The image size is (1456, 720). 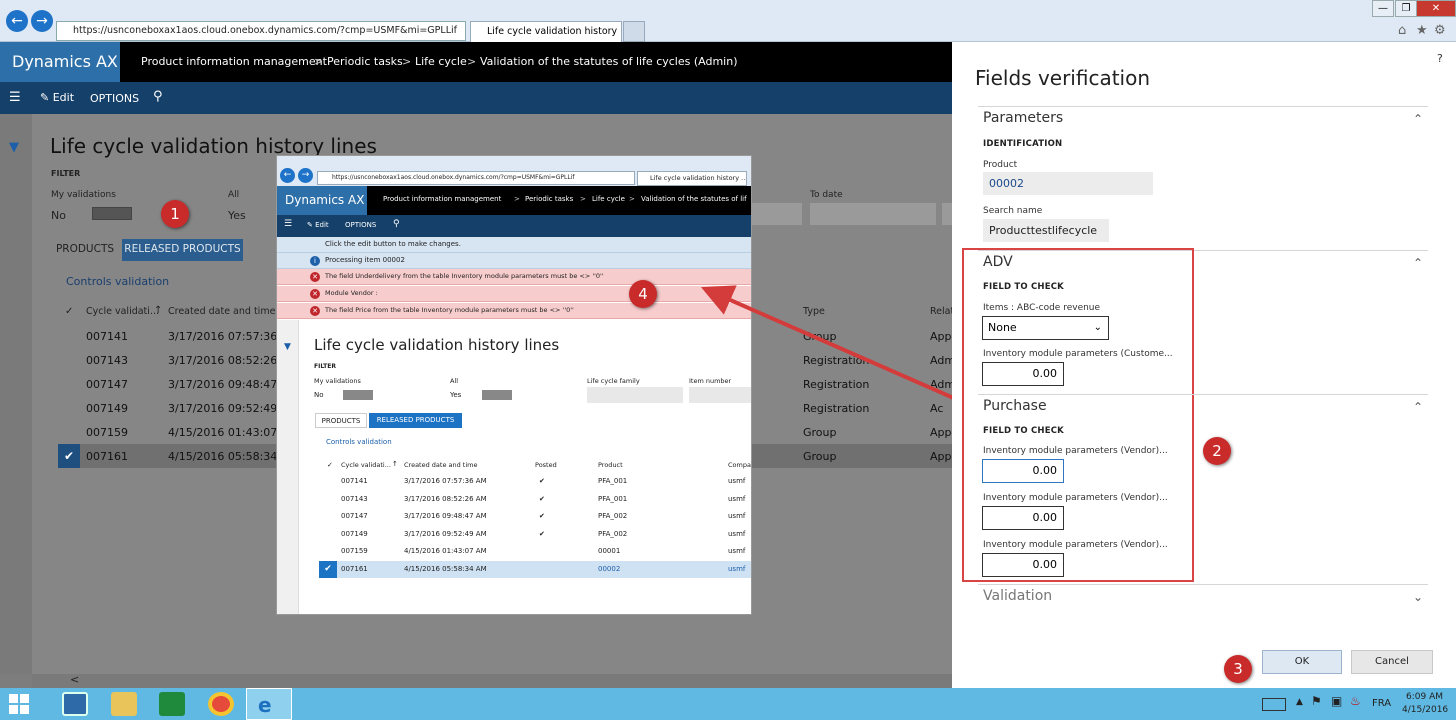 I want to click on ie-taskbar-button: e, so click(x=269, y=704).